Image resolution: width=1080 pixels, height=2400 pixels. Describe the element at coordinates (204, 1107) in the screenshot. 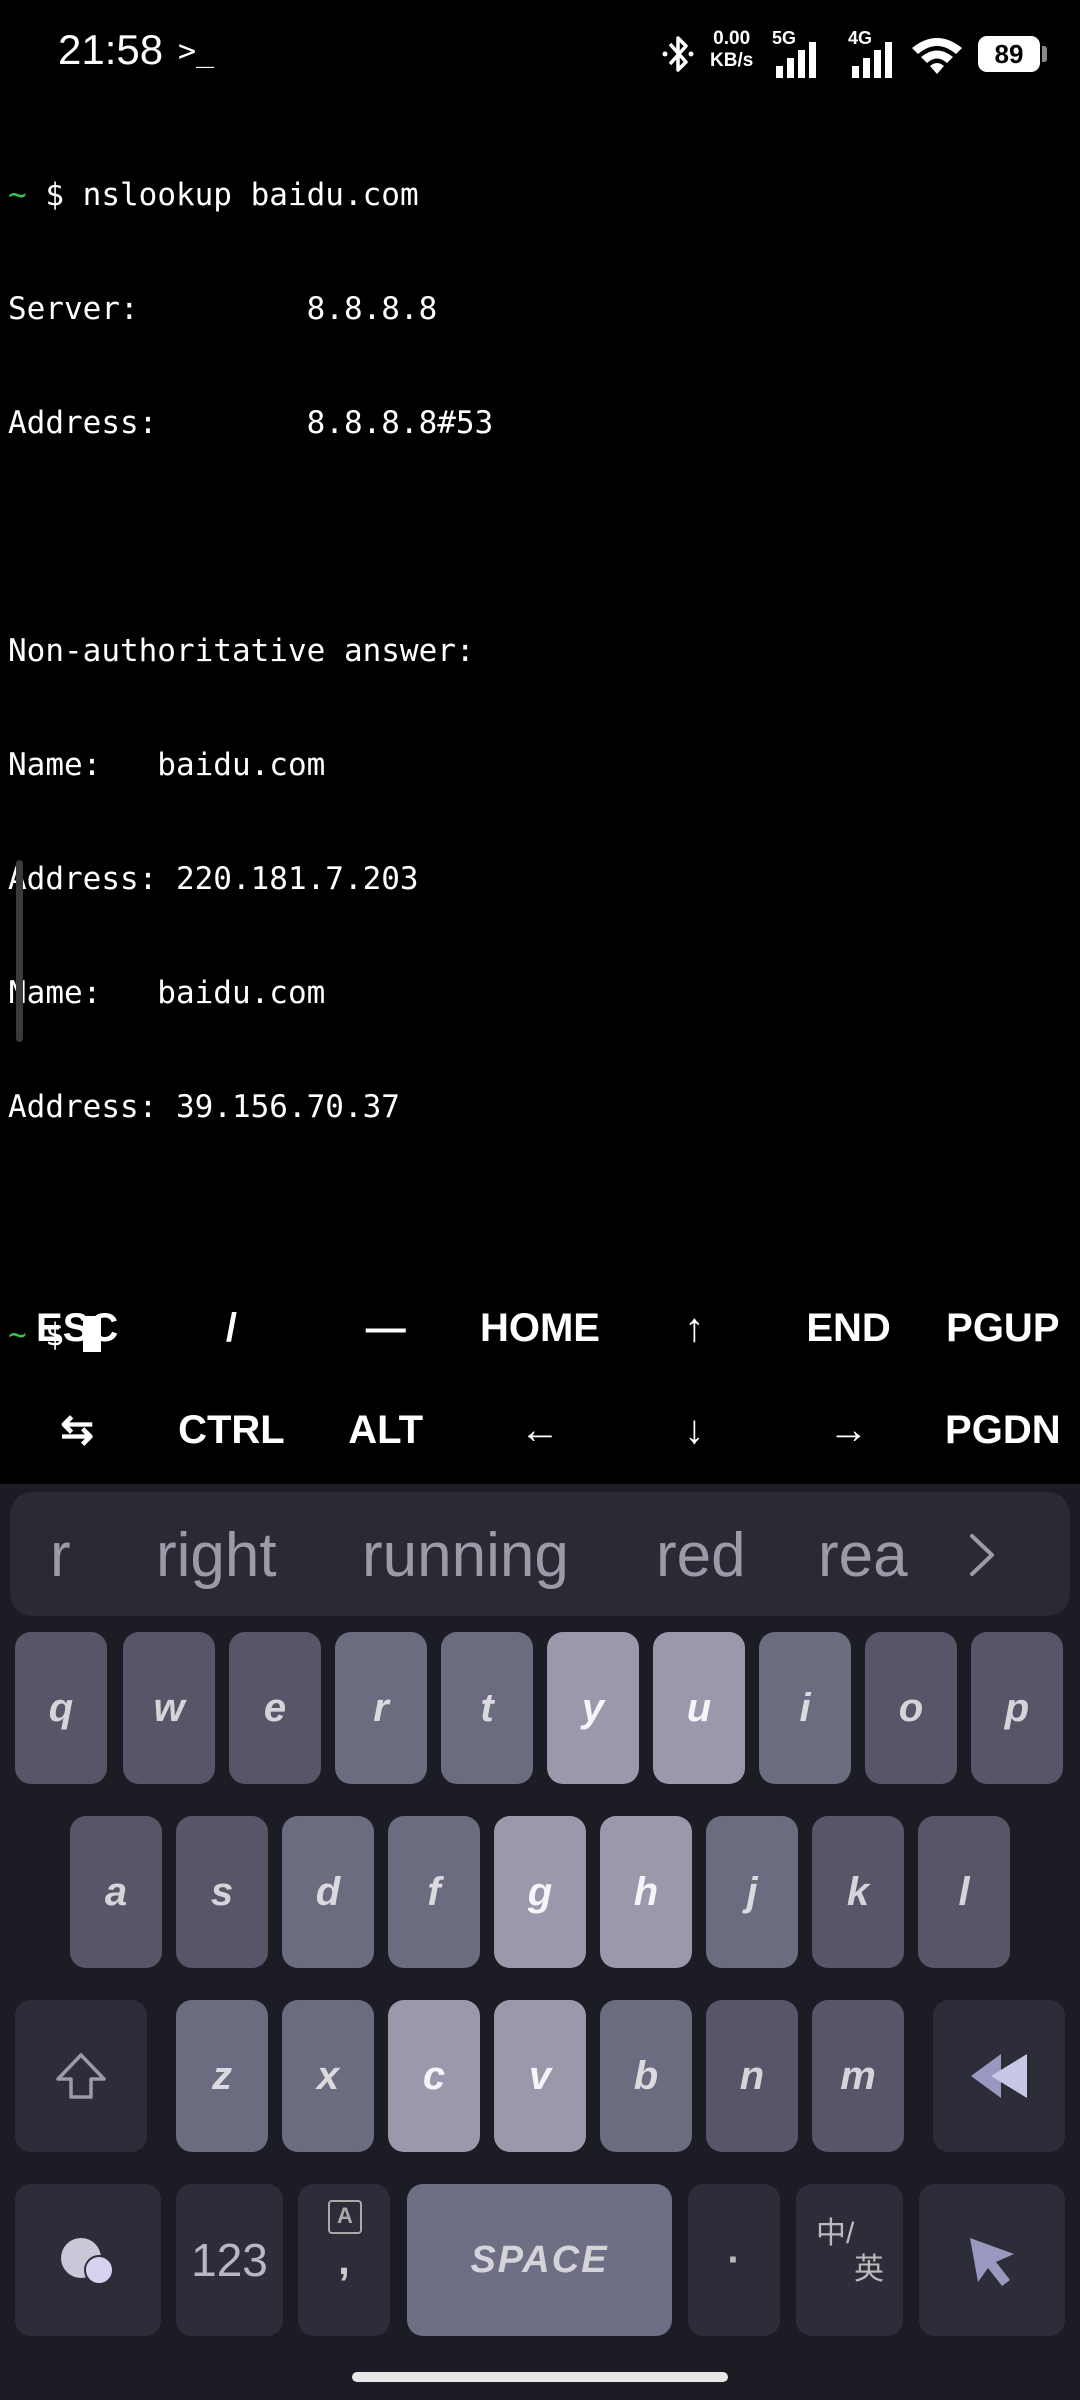

I see `line-text: Address: 39.156.70.37` at that location.